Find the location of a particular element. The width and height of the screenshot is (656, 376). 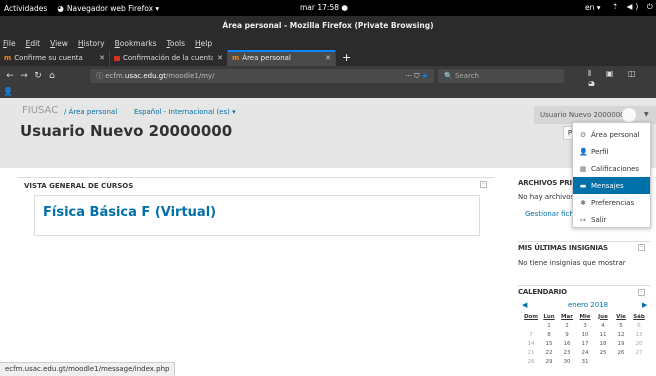

url-domain: usac.edu.gt is located at coordinates (145, 76).